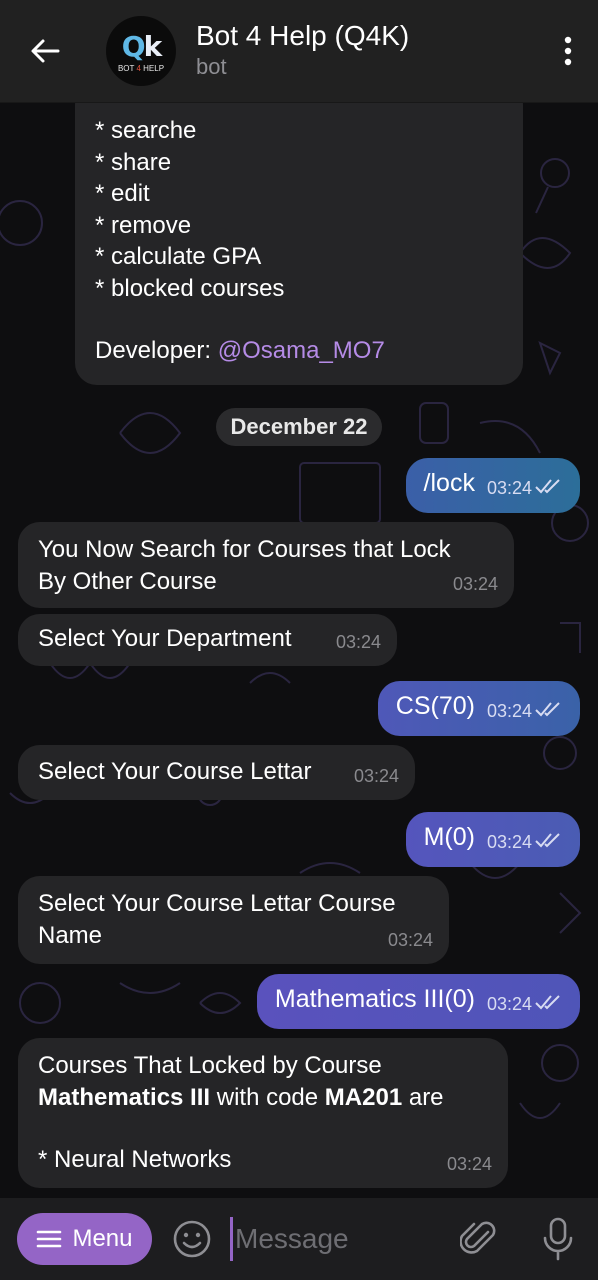 The height and width of the screenshot is (1280, 598). I want to click on chat-subtitle: bot, so click(211, 66).